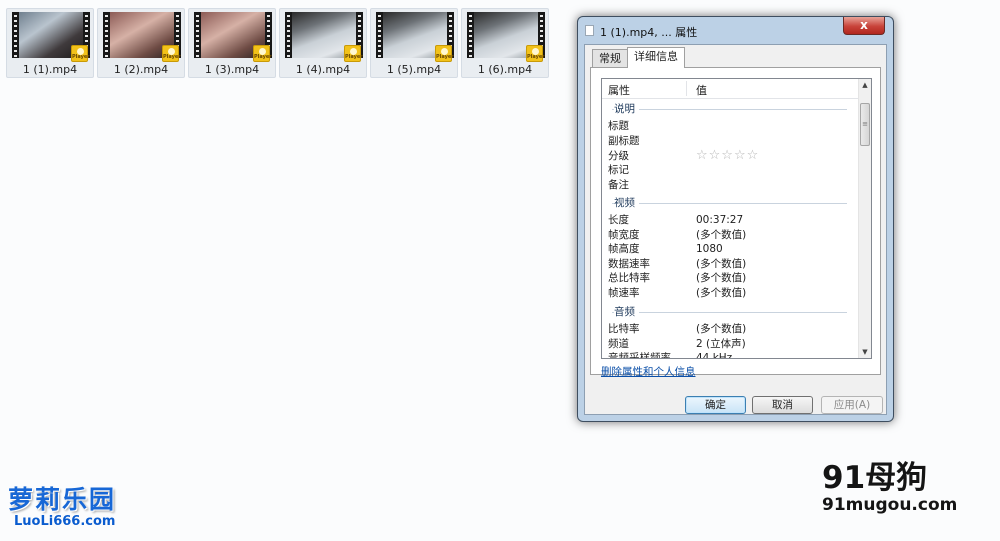  What do you see at coordinates (648, 371) in the screenshot?
I see `remove-properties-link: 删除属性和个人信息` at bounding box center [648, 371].